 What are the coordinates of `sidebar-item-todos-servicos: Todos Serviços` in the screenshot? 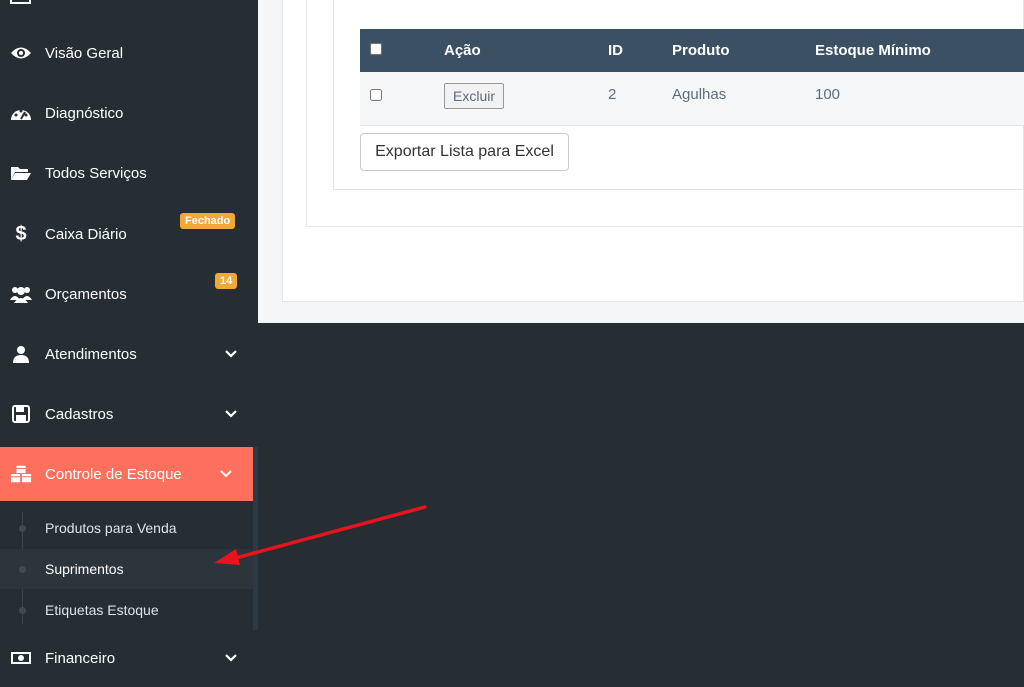 It's located at (126, 173).